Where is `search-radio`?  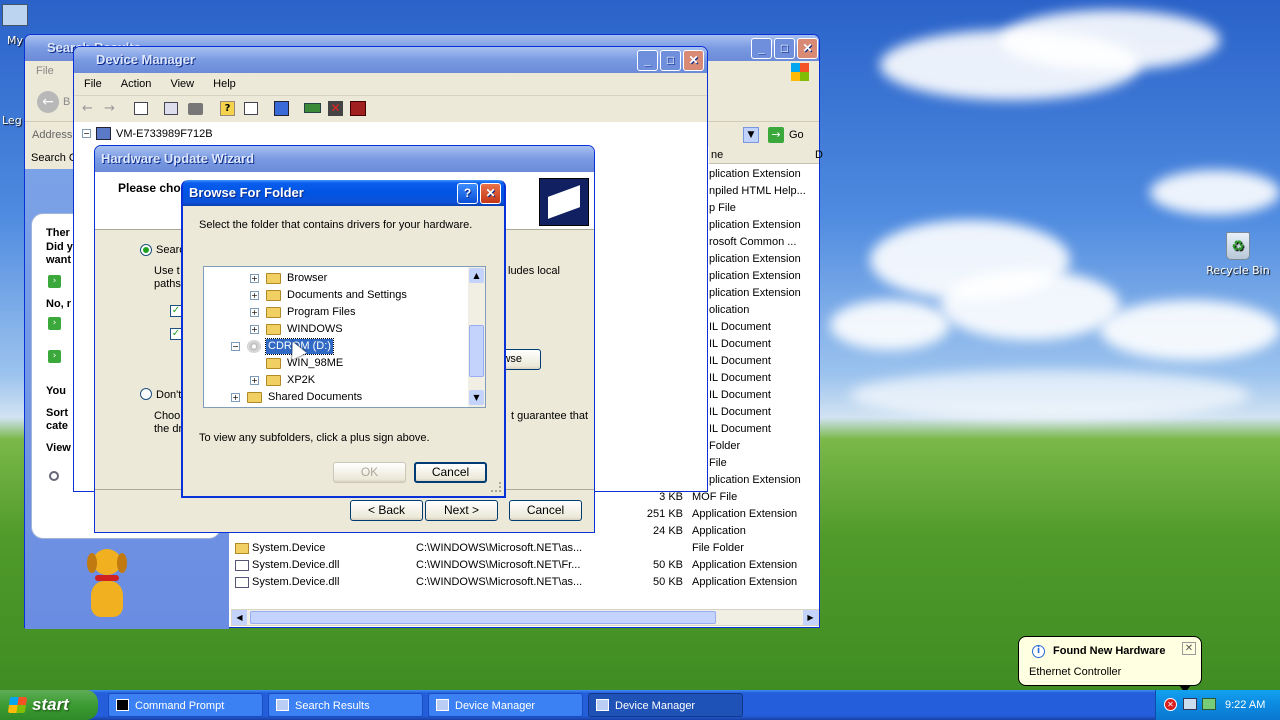
search-radio is located at coordinates (146, 250).